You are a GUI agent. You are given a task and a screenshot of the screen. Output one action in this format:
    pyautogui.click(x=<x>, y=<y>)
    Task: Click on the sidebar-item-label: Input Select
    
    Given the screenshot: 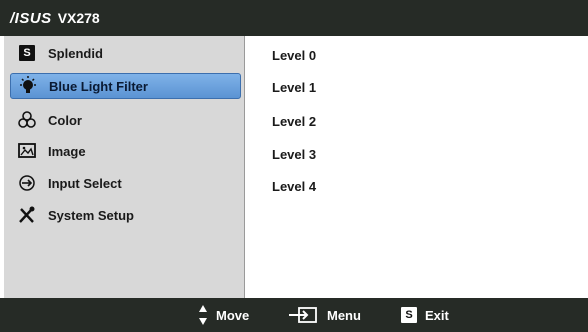 What is the action you would take?
    pyautogui.click(x=85, y=183)
    